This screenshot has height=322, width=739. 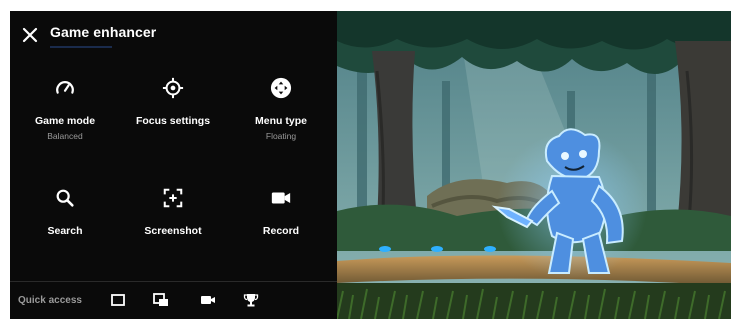 What do you see at coordinates (161, 300) in the screenshot?
I see `multi-window-icon` at bounding box center [161, 300].